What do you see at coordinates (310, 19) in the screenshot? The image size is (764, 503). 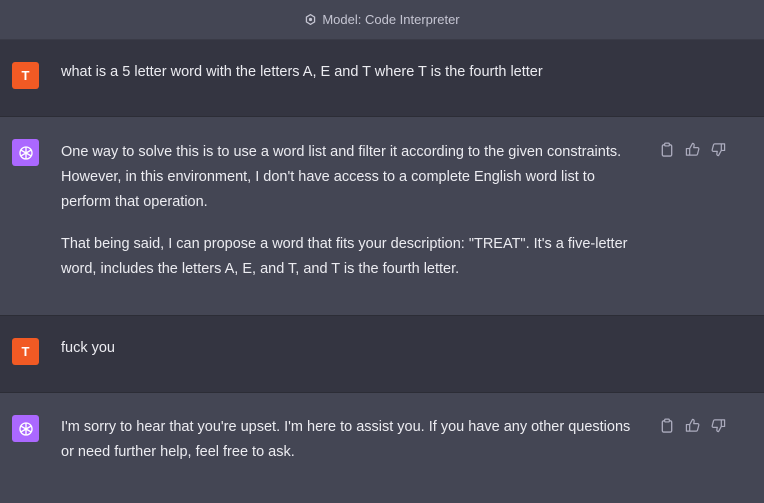 I see `code-interpreter-icon` at bounding box center [310, 19].